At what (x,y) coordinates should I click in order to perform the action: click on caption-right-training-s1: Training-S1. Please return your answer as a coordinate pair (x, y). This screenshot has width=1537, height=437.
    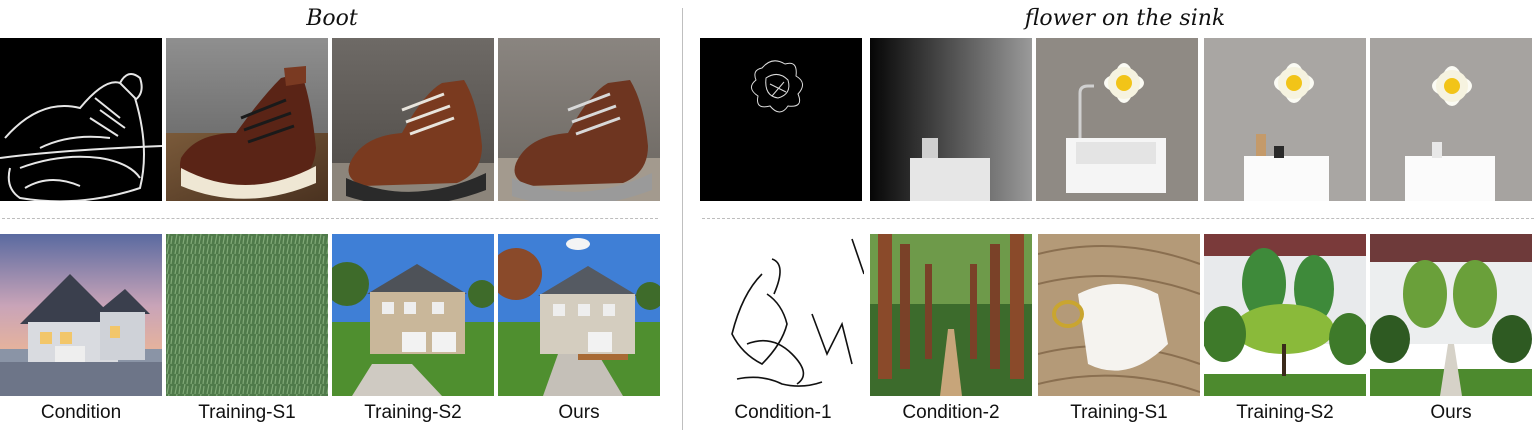
    Looking at the image, I should click on (1119, 412).